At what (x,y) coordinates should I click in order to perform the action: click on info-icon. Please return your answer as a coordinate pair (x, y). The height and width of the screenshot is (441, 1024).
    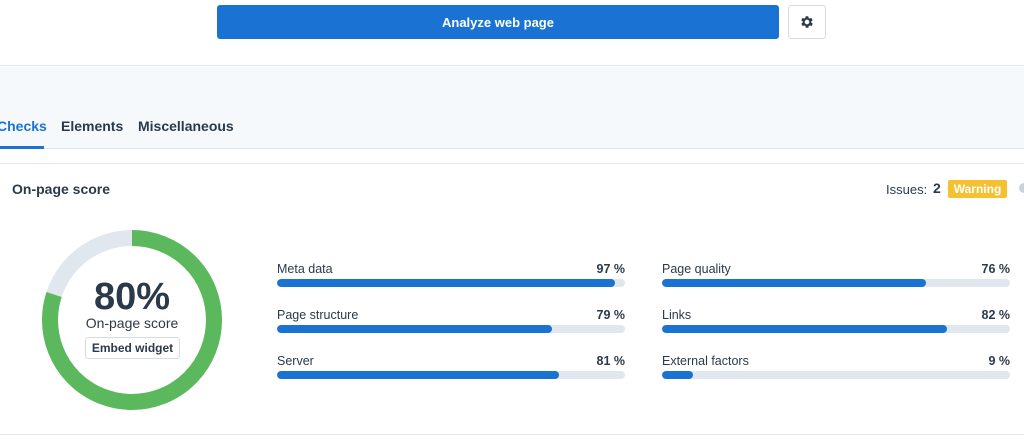
    Looking at the image, I should click on (1021, 188).